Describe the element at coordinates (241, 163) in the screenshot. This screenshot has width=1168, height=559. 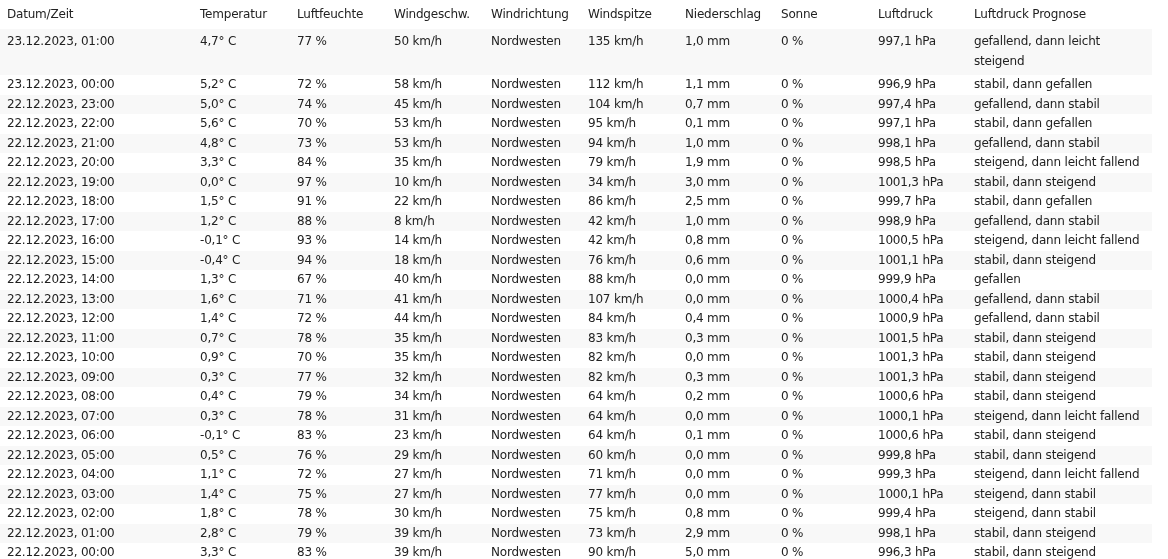
I see `table-cell: 3,3° C` at that location.